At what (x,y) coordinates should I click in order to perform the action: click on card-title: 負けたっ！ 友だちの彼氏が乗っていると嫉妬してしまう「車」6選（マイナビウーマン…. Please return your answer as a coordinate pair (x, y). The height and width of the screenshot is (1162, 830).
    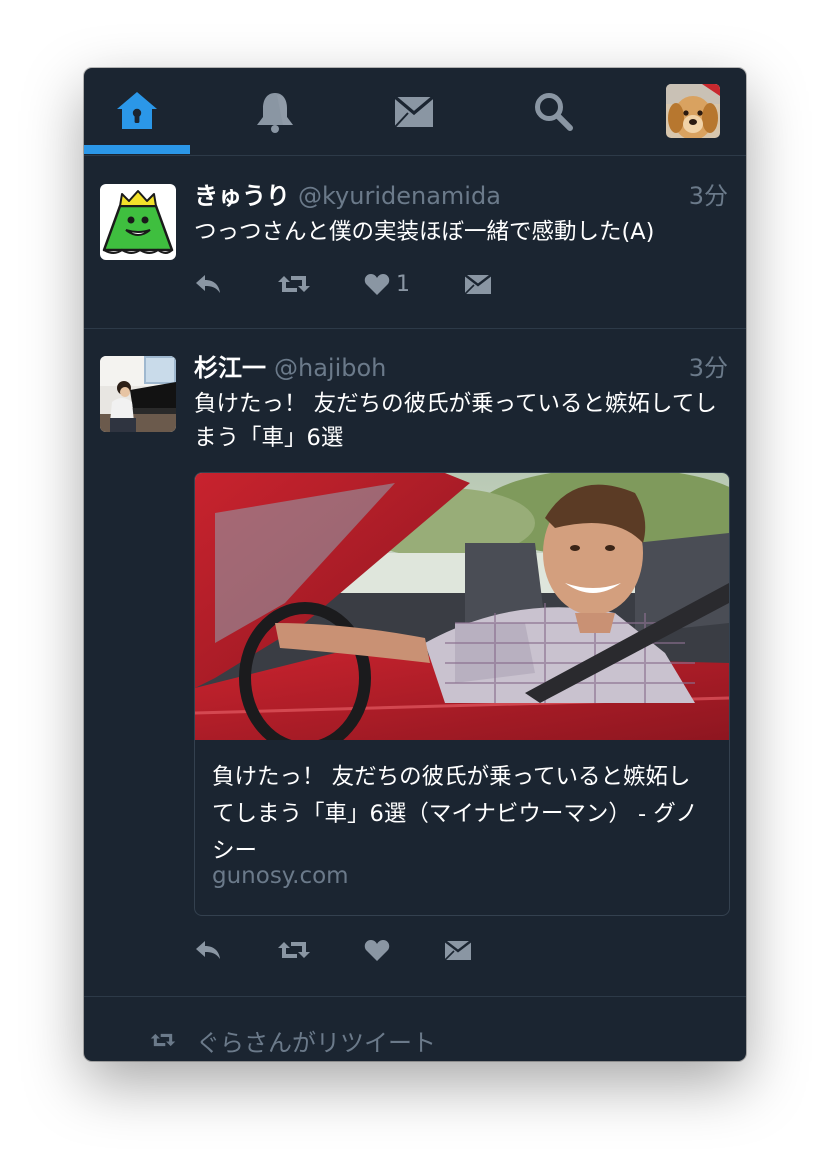
    Looking at the image, I should click on (455, 814).